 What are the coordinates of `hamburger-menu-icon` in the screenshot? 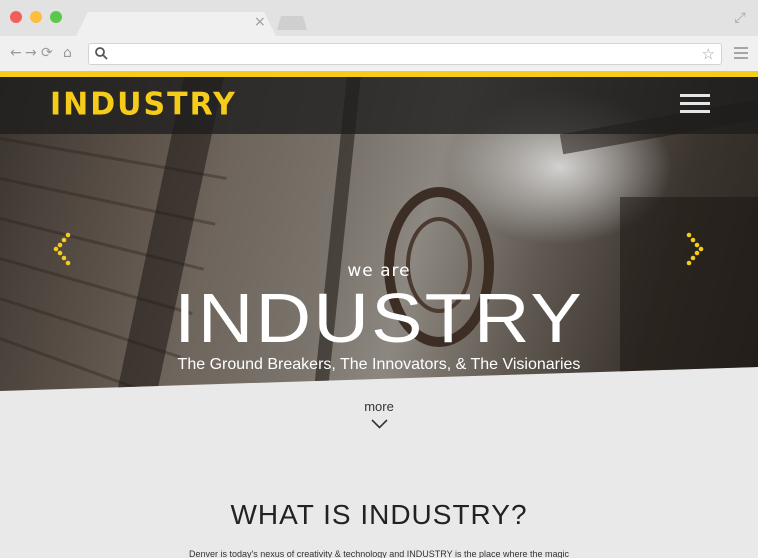 It's located at (695, 106).